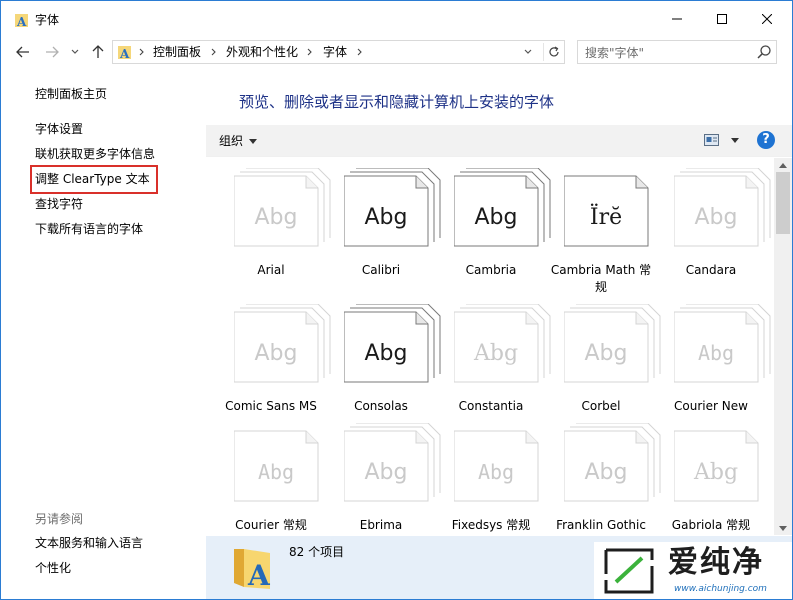 The width and height of the screenshot is (793, 600). I want to click on search-icon, so click(764, 52).